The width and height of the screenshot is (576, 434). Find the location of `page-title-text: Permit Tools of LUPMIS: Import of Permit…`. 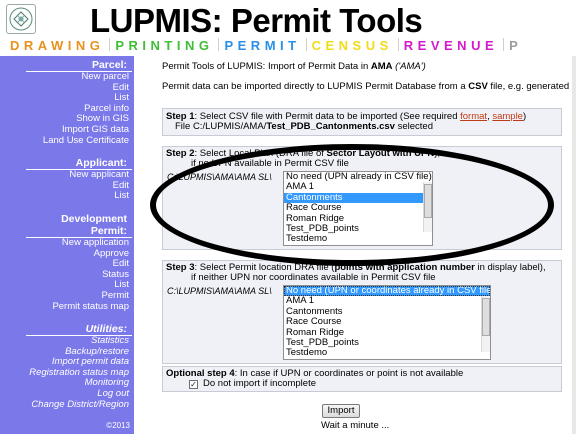

page-title-text: Permit Tools of LUPMIS: Import of Permit… is located at coordinates (266, 66).